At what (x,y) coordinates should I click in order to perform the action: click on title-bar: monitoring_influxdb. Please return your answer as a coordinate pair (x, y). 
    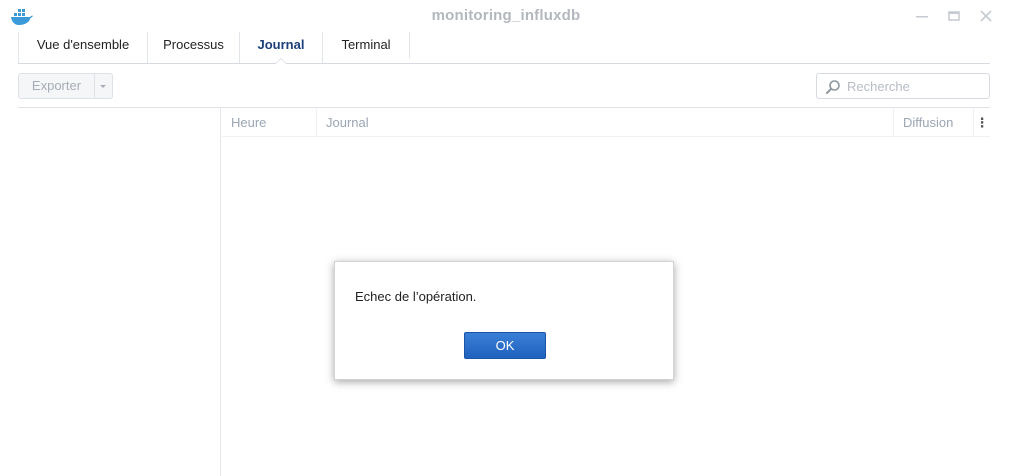
    Looking at the image, I should click on (506, 16).